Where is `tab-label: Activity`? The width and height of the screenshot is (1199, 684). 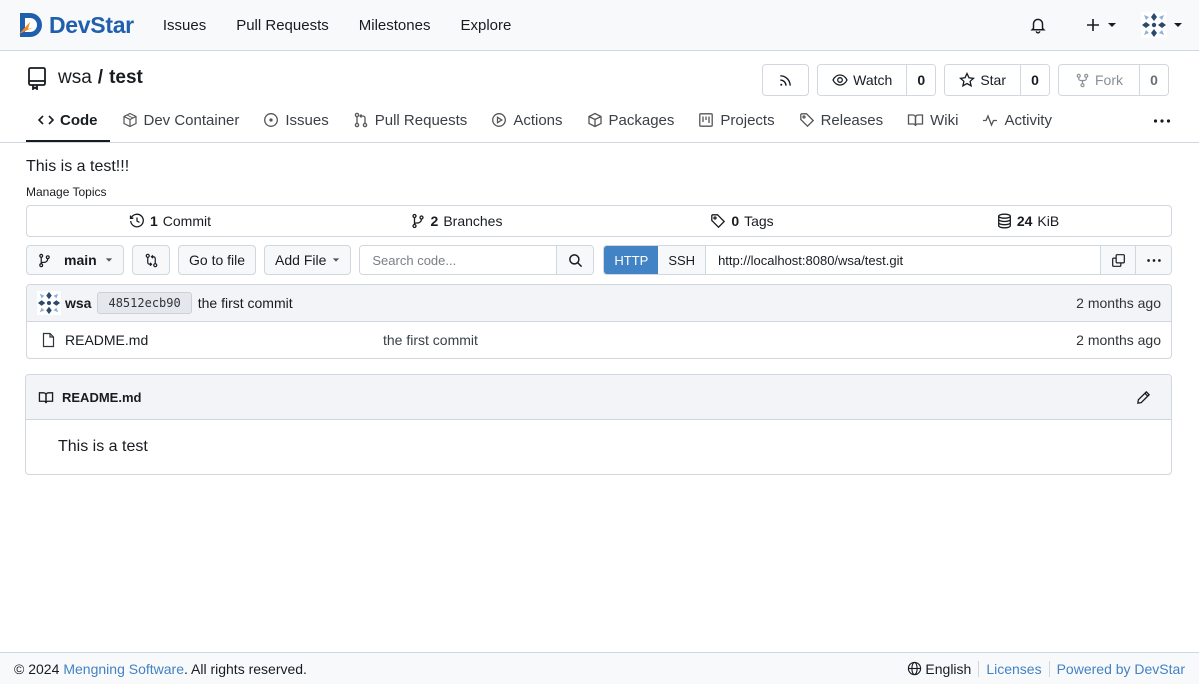 tab-label: Activity is located at coordinates (1028, 120).